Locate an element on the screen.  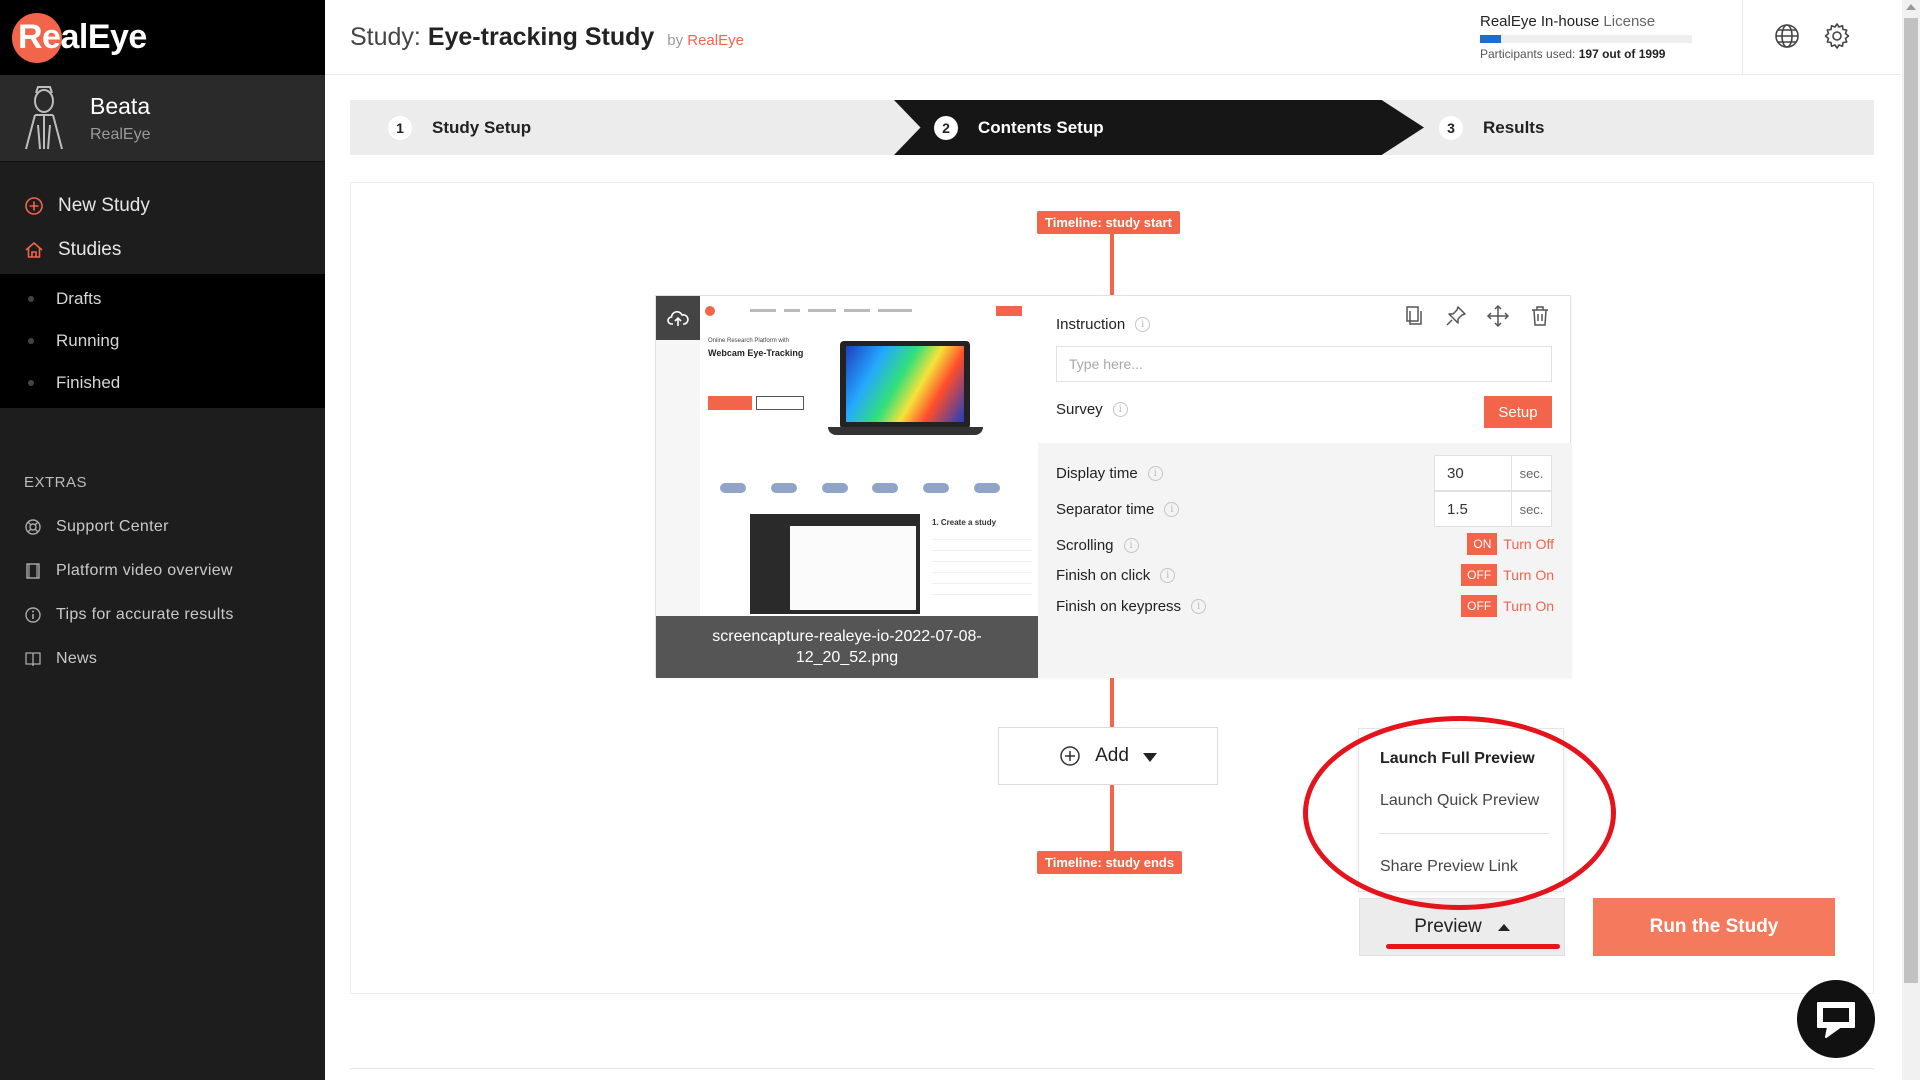
studies-sublist: Drafts Running Finished is located at coordinates (162, 341).